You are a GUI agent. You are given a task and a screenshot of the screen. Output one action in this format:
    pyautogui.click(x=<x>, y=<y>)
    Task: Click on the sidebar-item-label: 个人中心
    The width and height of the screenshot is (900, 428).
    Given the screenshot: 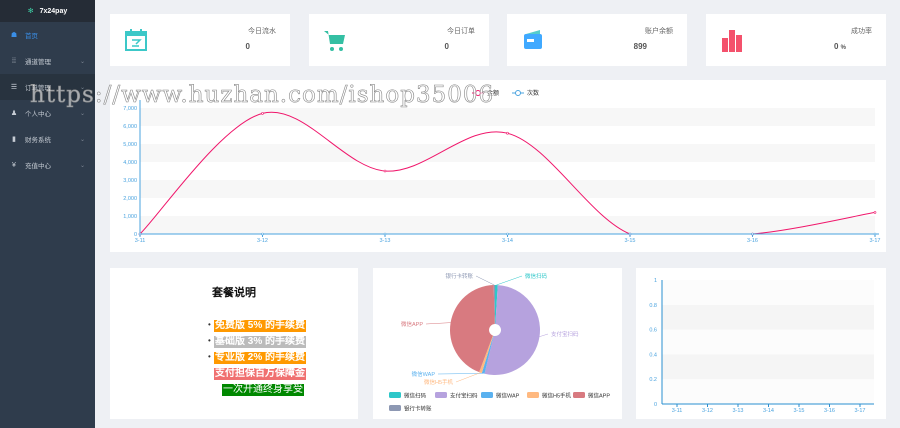 What is the action you would take?
    pyautogui.click(x=38, y=114)
    